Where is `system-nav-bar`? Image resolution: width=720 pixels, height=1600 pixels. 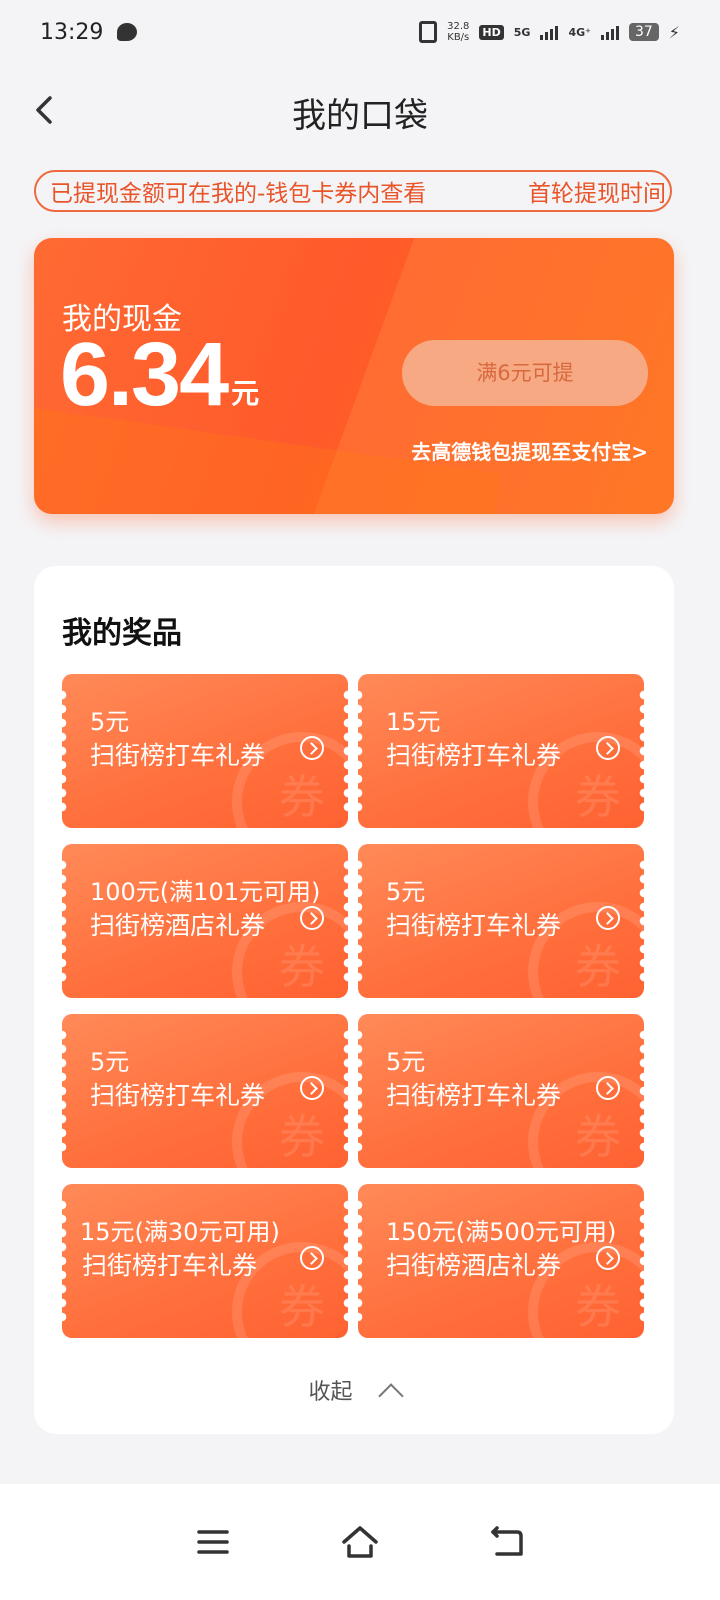
system-nav-bar is located at coordinates (360, 1542).